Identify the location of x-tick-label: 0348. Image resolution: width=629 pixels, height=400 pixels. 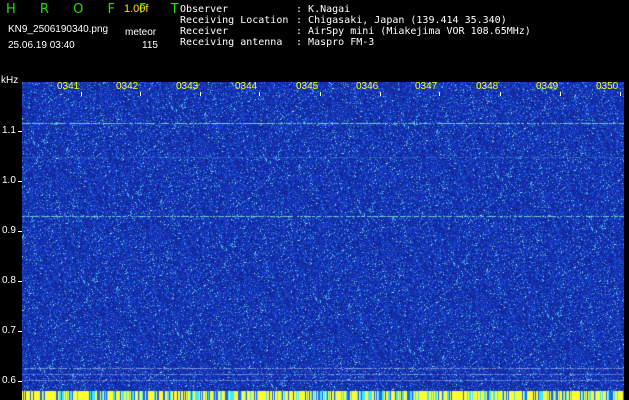
(487, 86).